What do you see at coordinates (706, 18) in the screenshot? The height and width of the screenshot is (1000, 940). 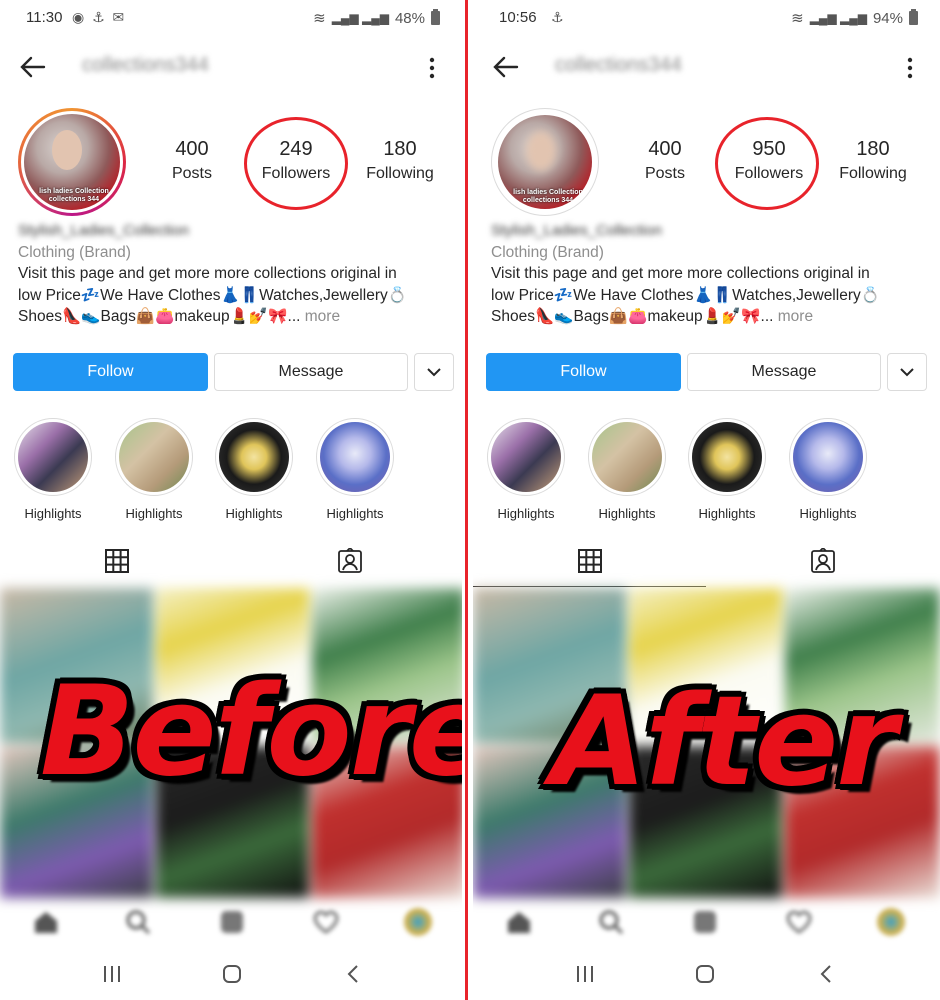 I see `status-bar: 10:56 ⚓ ≋ ▂▄▆ ▂▄▆ 94%` at bounding box center [706, 18].